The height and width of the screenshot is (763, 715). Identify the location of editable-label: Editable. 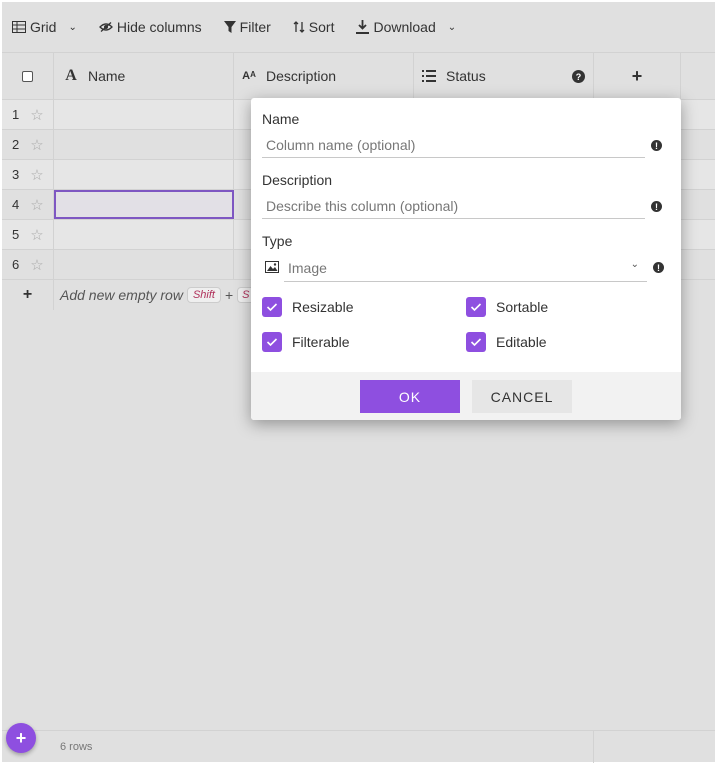
(521, 342).